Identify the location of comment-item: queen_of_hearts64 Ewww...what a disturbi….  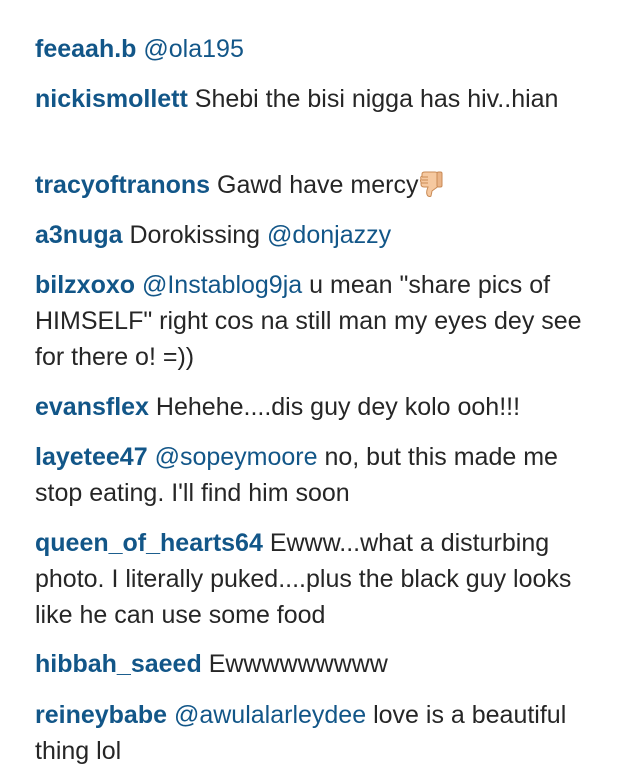
(322, 579).